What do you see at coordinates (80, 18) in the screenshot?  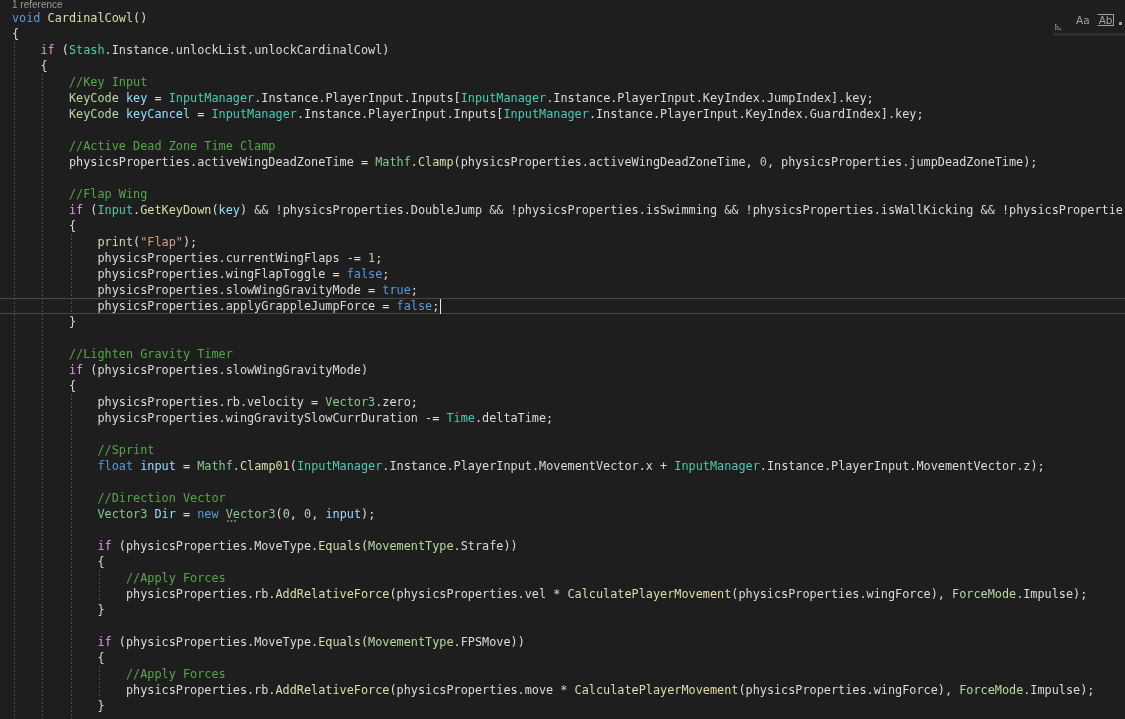 I see `code-line: void CardinalCowl()` at bounding box center [80, 18].